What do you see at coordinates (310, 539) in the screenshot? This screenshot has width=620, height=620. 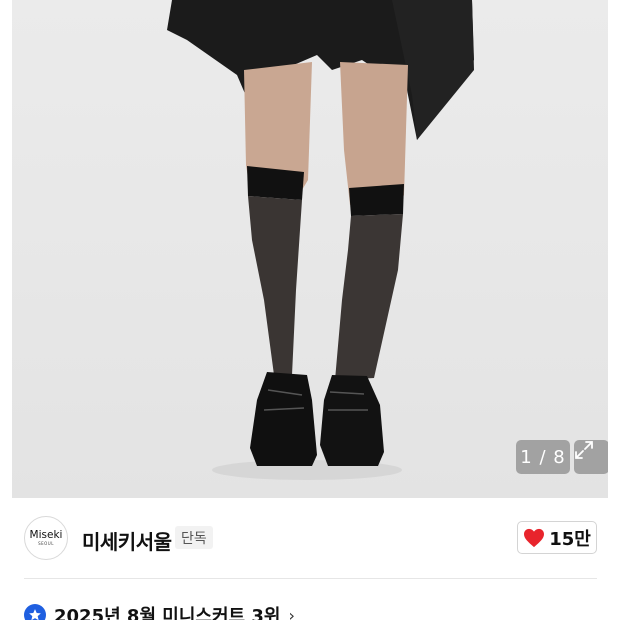 I see `brand-row: Miseki SEOUL 미세키서울 단독 15만` at bounding box center [310, 539].